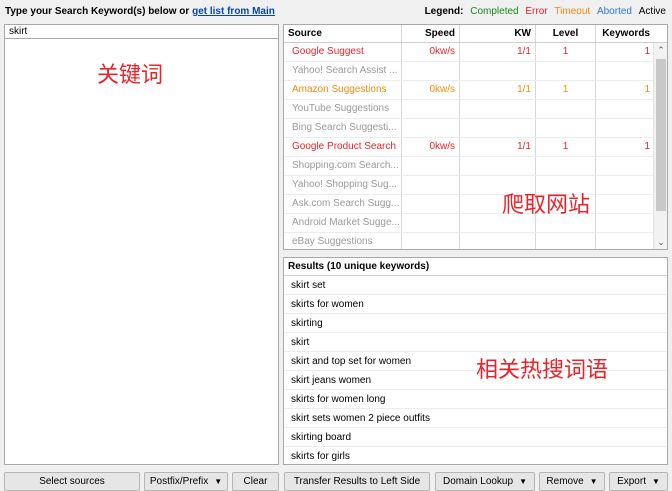 The width and height of the screenshot is (672, 491). Describe the element at coordinates (542, 370) in the screenshot. I see `annotation-related: 相关热搜词语` at that location.